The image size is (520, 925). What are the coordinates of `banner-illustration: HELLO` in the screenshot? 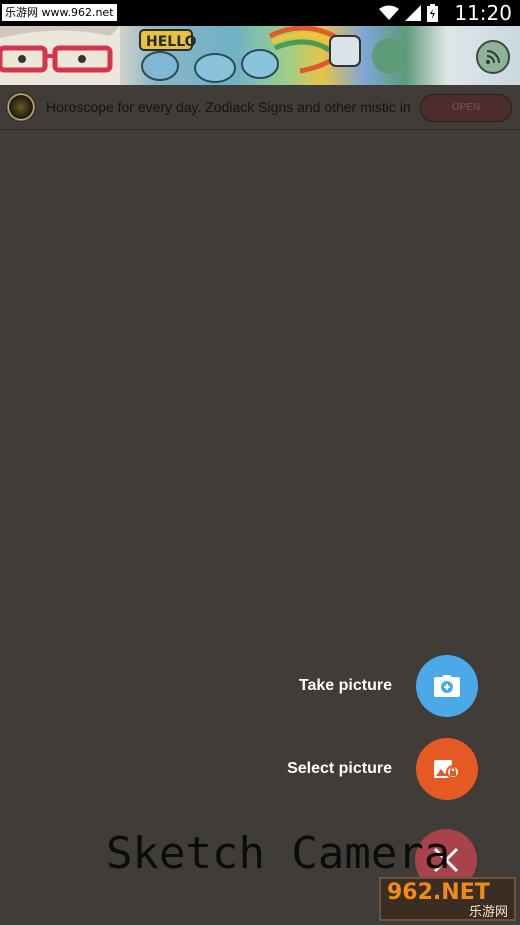 It's located at (204, 55).